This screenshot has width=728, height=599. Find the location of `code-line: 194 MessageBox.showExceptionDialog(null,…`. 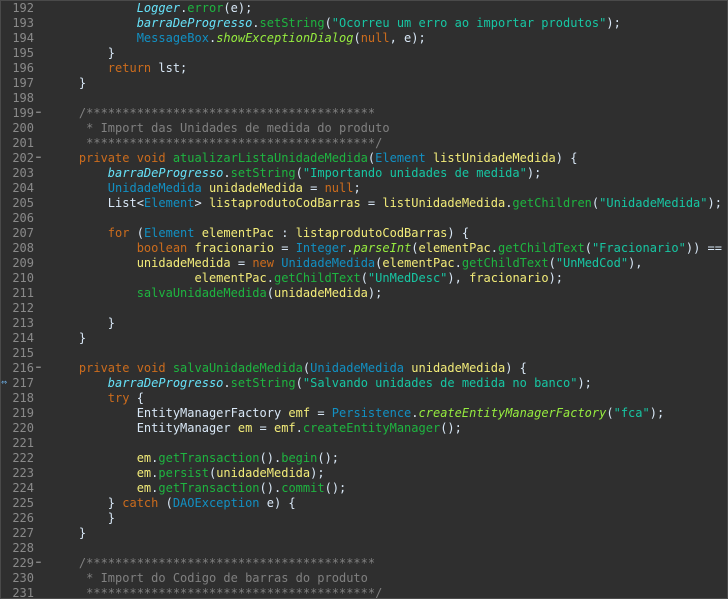

code-line: 194 MessageBox.showExceptionDialog(null,… is located at coordinates (364, 38).